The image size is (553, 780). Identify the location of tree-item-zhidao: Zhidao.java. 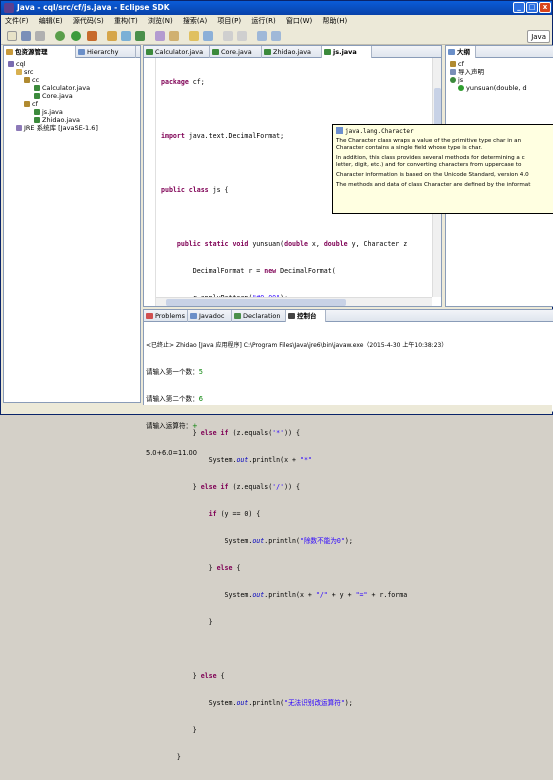
(53, 120).